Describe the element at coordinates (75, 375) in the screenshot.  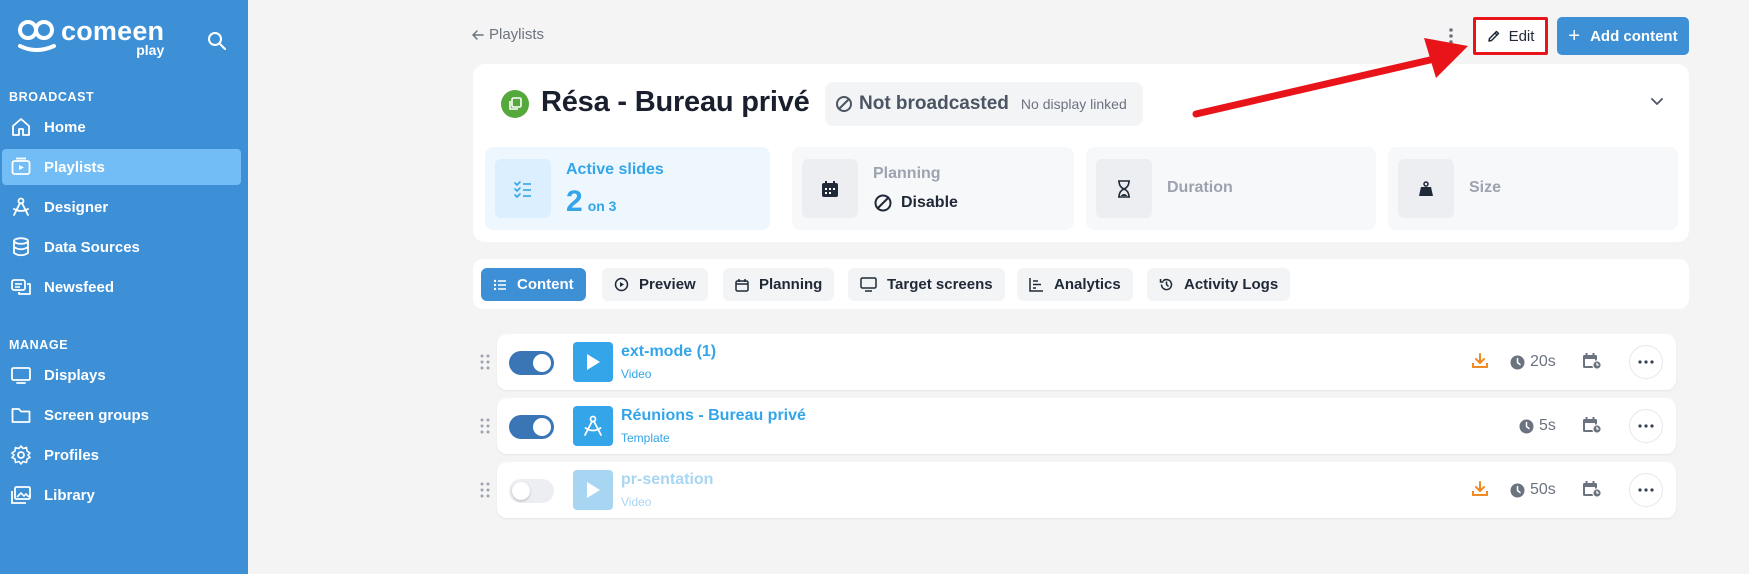
I see `sidebar-item-label: Displays` at that location.